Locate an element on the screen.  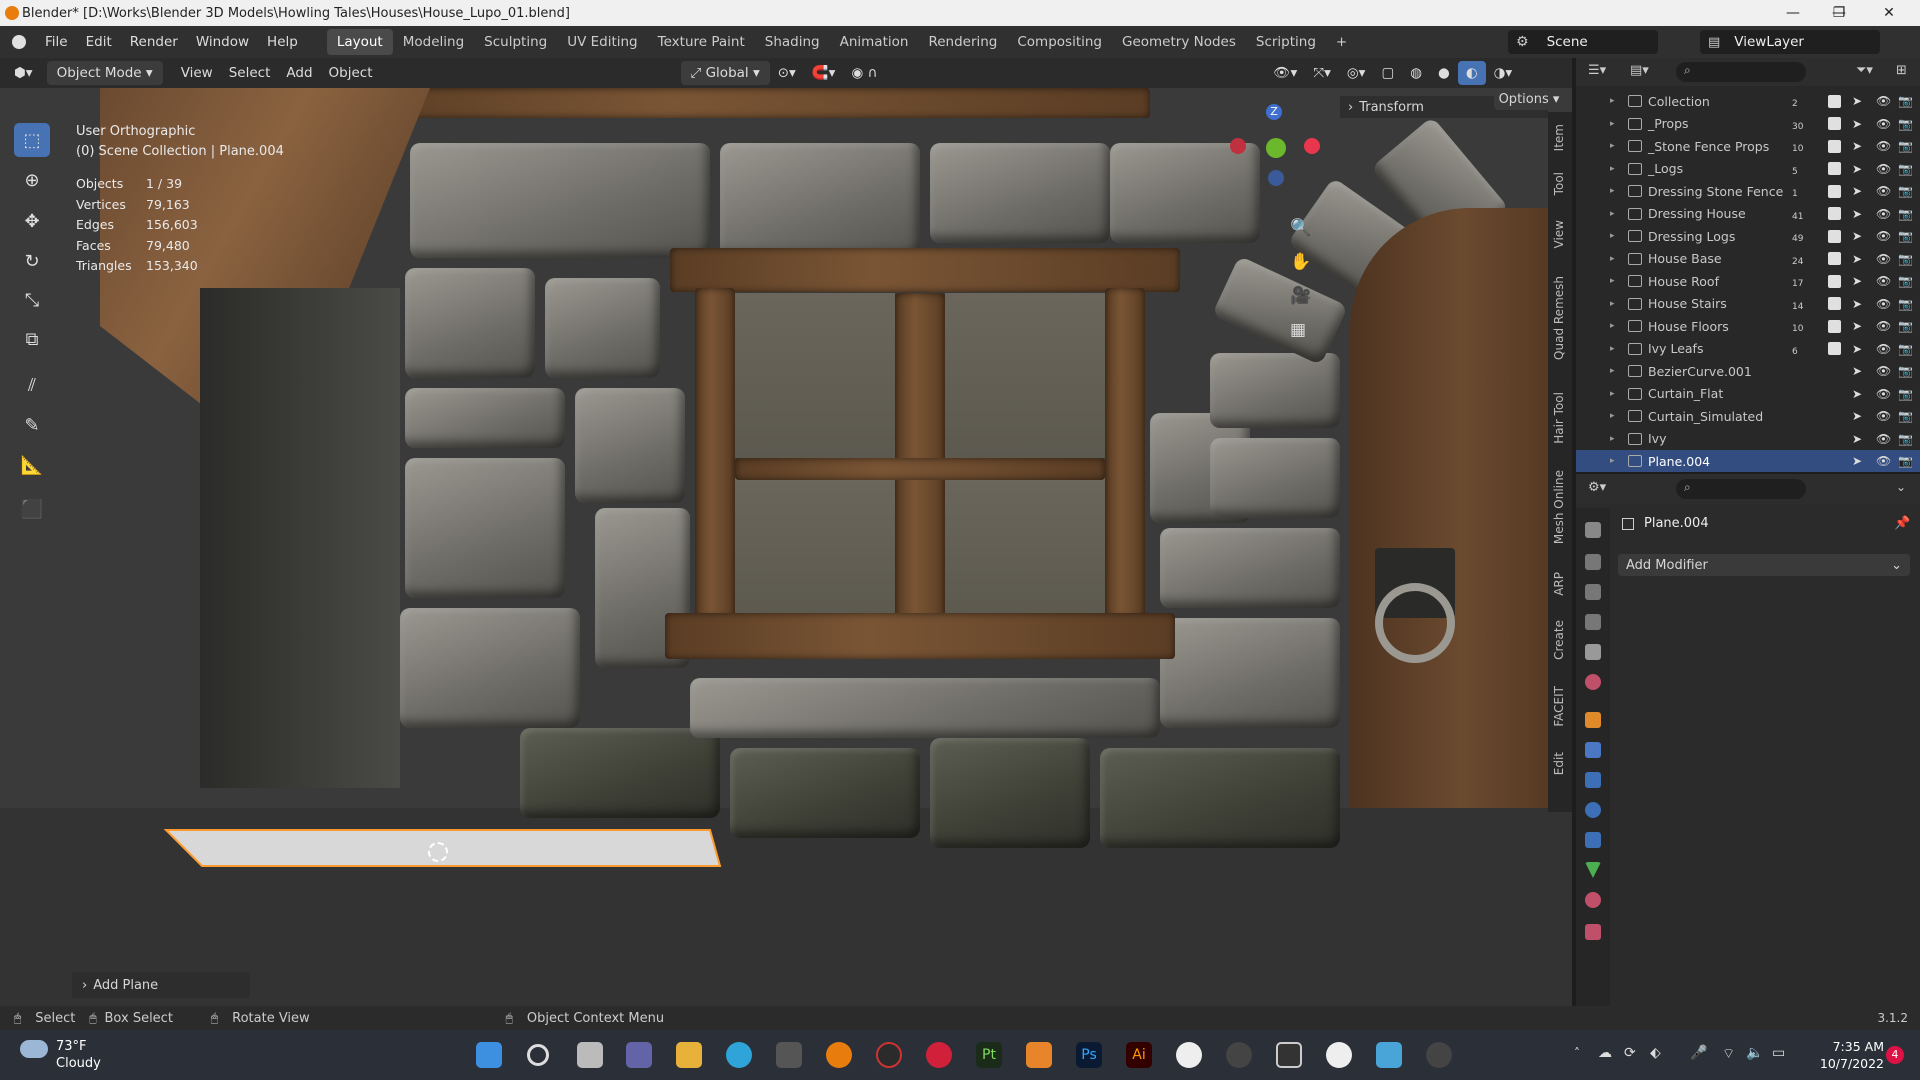
scale-tool-icon: ⤡ is located at coordinates (32, 300).